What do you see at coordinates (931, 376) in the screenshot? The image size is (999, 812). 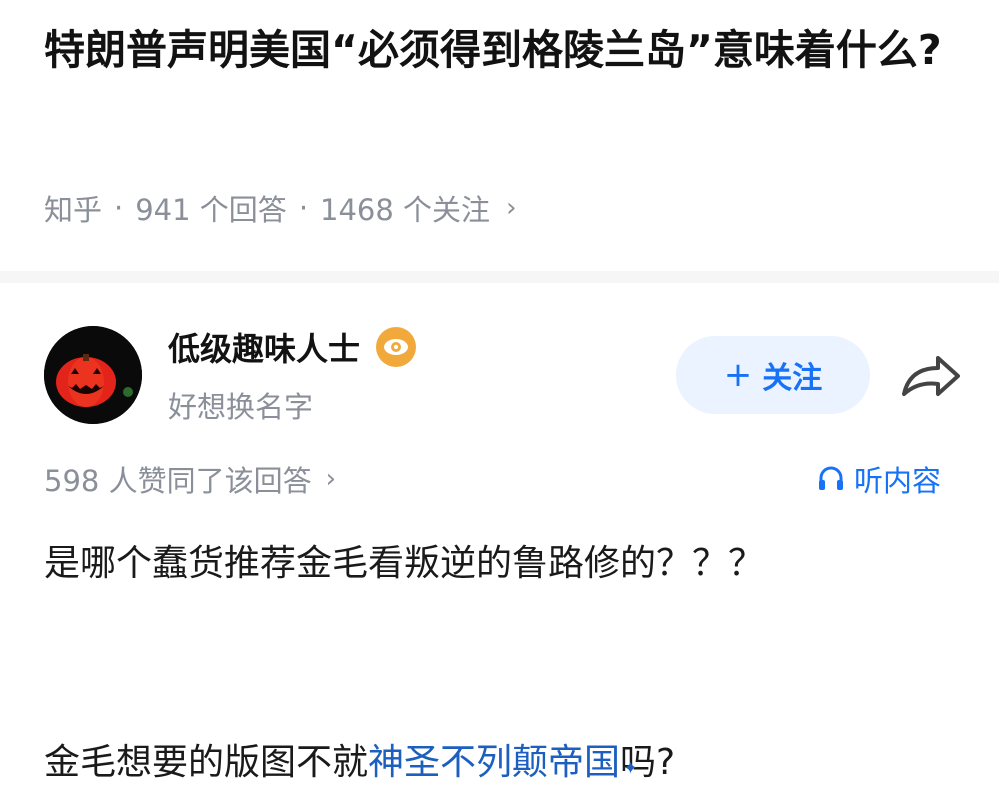 I see `share-arrow-icon` at bounding box center [931, 376].